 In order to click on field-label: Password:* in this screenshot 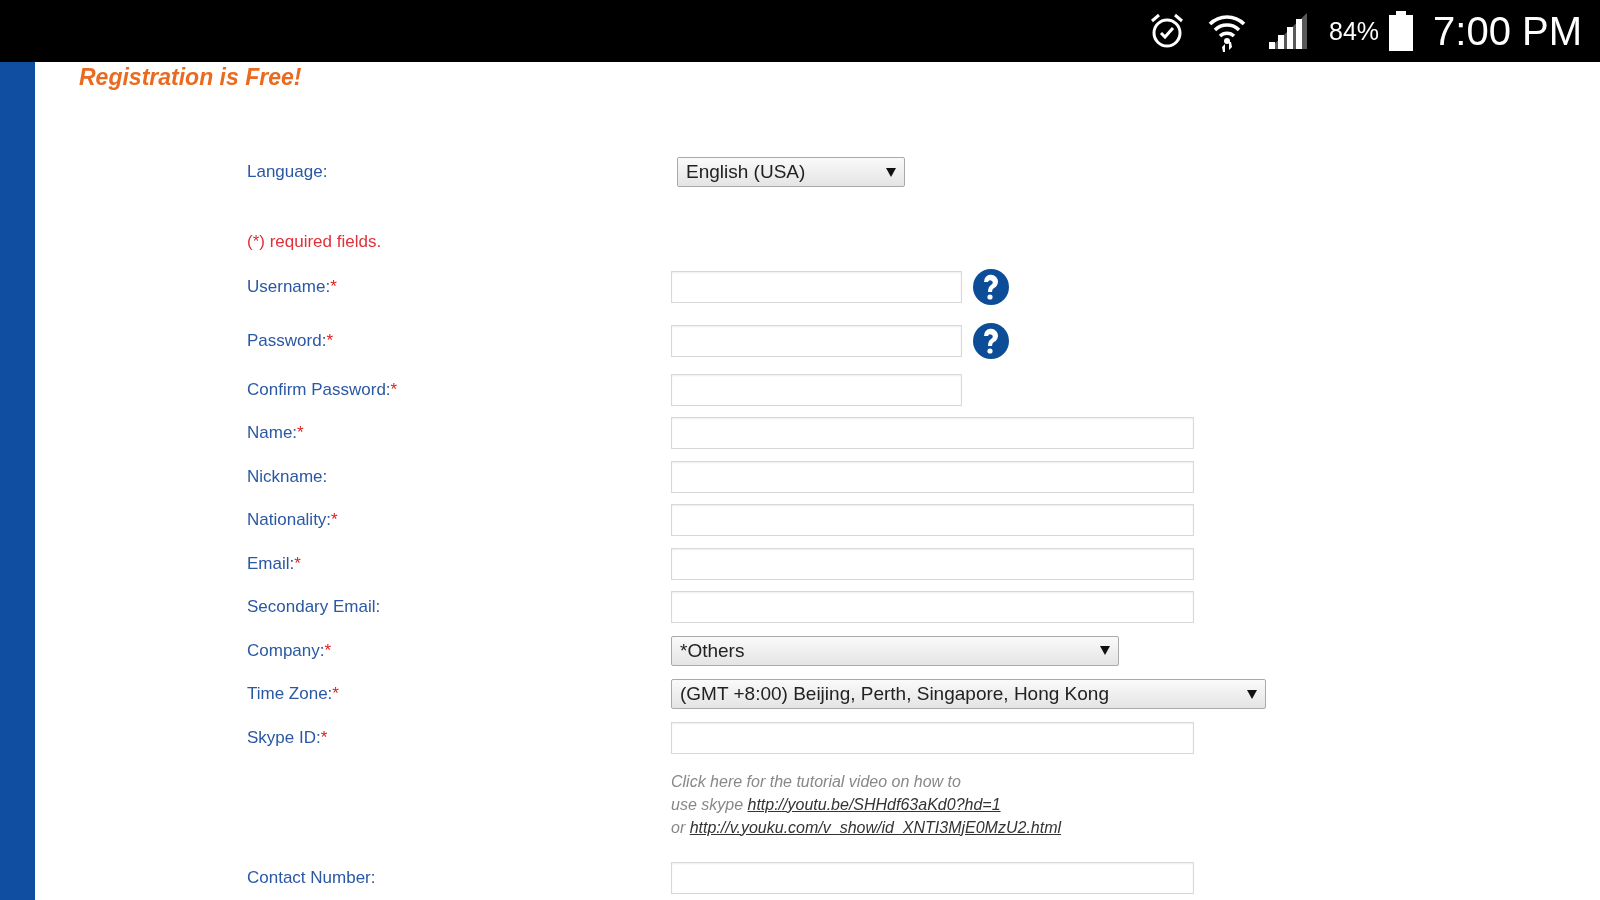, I will do `click(290, 341)`.